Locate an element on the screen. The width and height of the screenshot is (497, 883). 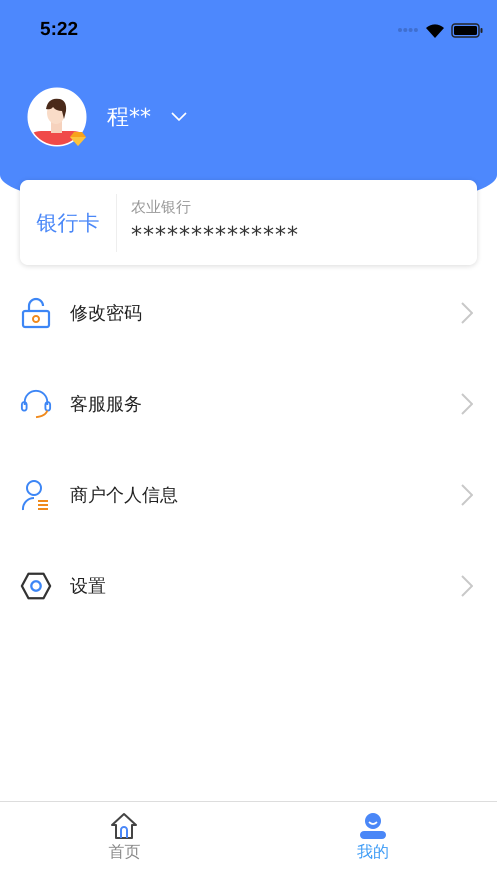
card-number: ************** is located at coordinates (215, 235).